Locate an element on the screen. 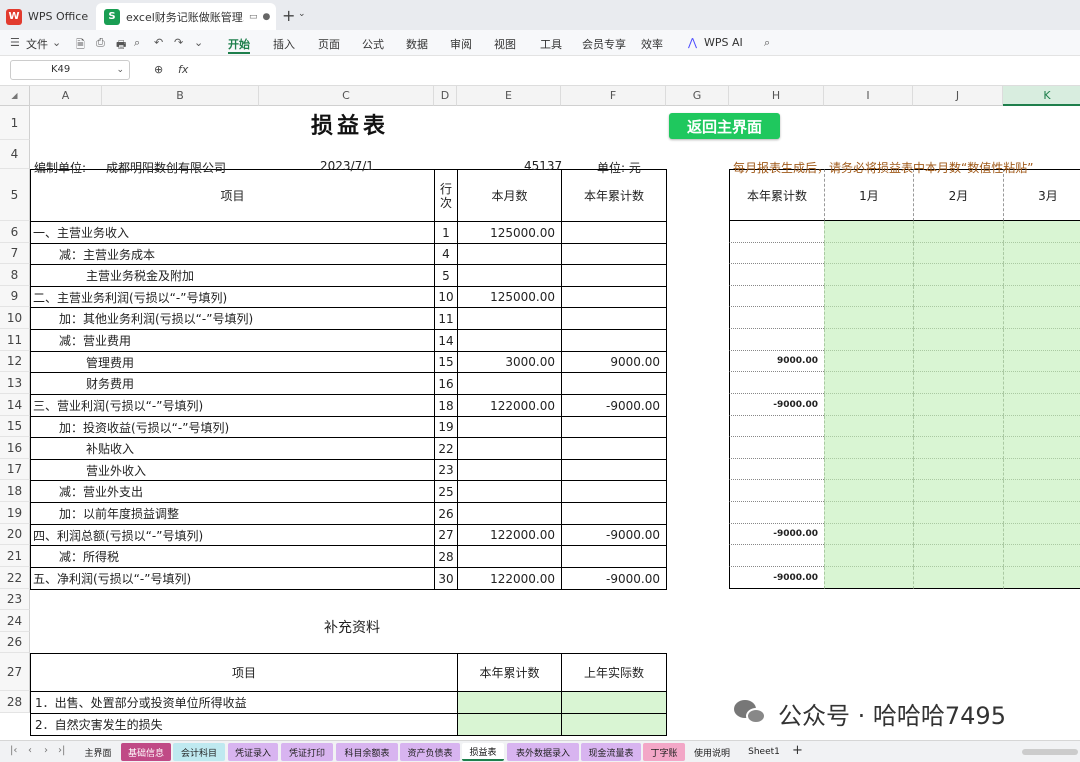 This screenshot has width=1080, height=762. next-sheet-icon: › is located at coordinates (46, 750).